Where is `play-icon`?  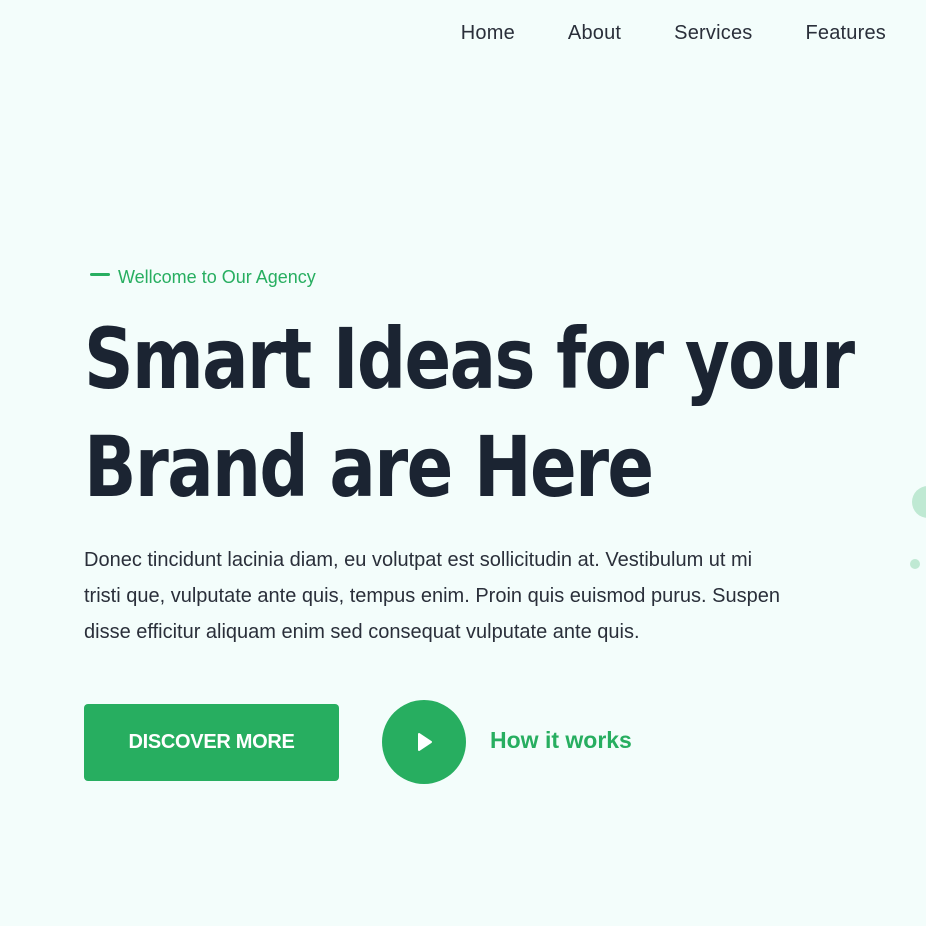
play-icon is located at coordinates (425, 742).